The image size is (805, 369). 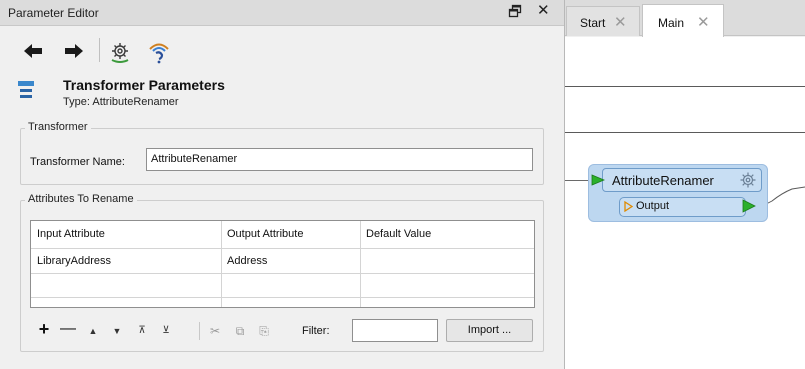 I want to click on transformer-type-label: Type: AttributeRenamer, so click(x=121, y=102).